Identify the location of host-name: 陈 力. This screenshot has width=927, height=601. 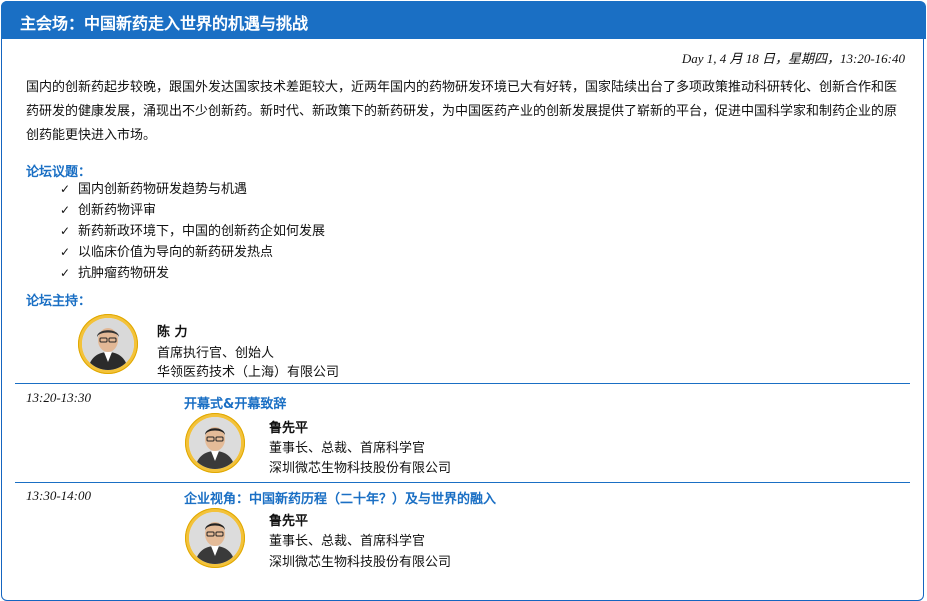
(172, 332).